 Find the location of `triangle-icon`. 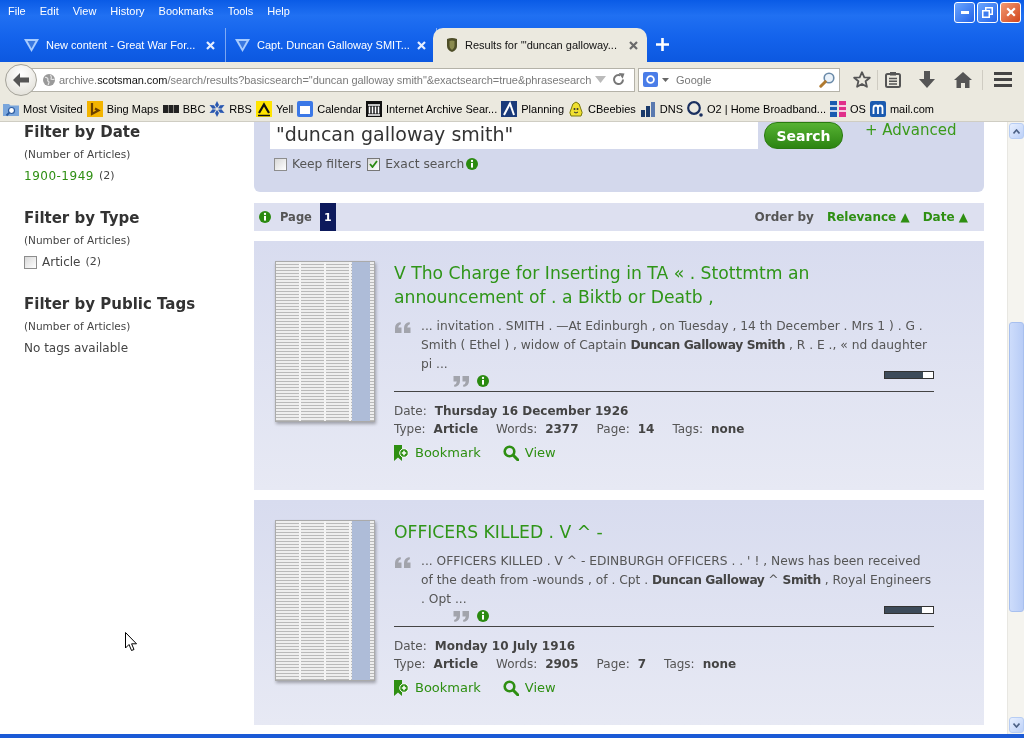

triangle-icon is located at coordinates (31, 45).